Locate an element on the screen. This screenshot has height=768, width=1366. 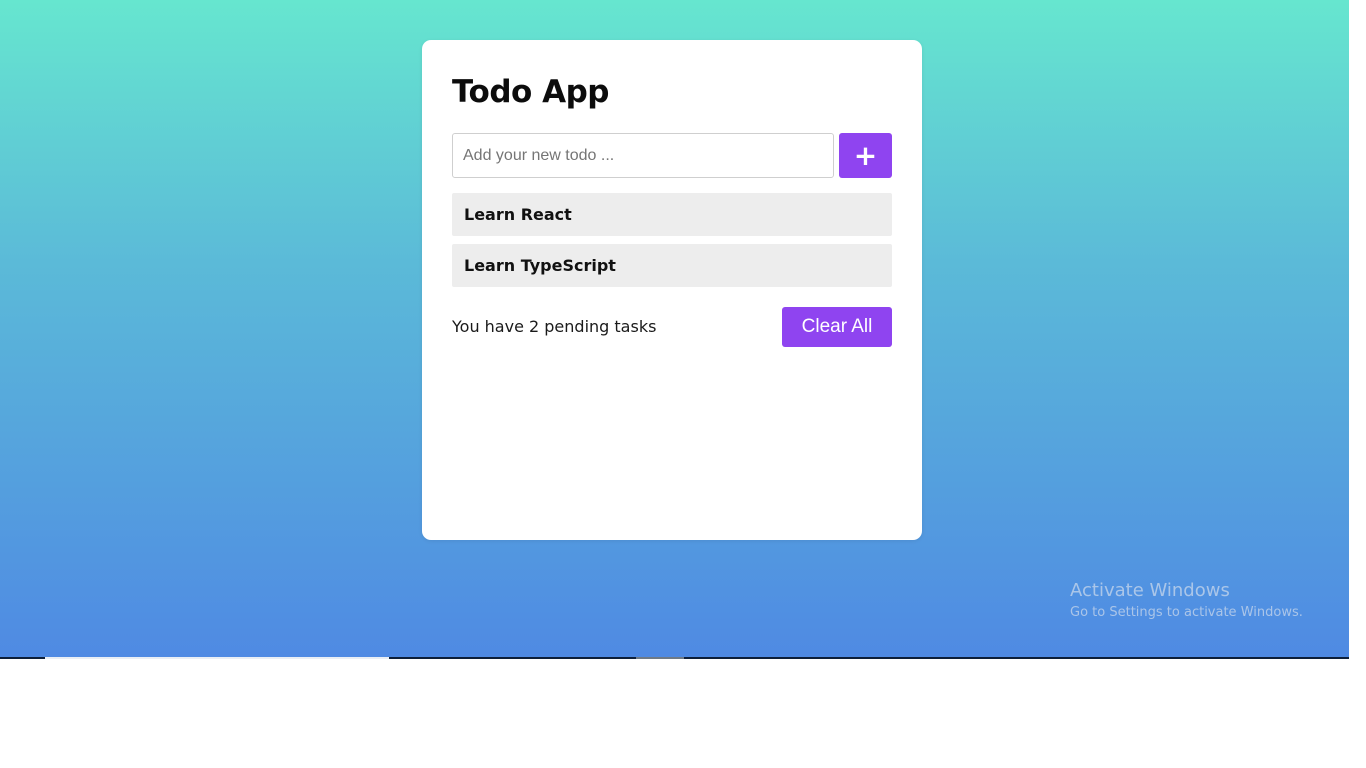
watermark-subtitle: Go to Settings to activate Windows. is located at coordinates (1186, 612).